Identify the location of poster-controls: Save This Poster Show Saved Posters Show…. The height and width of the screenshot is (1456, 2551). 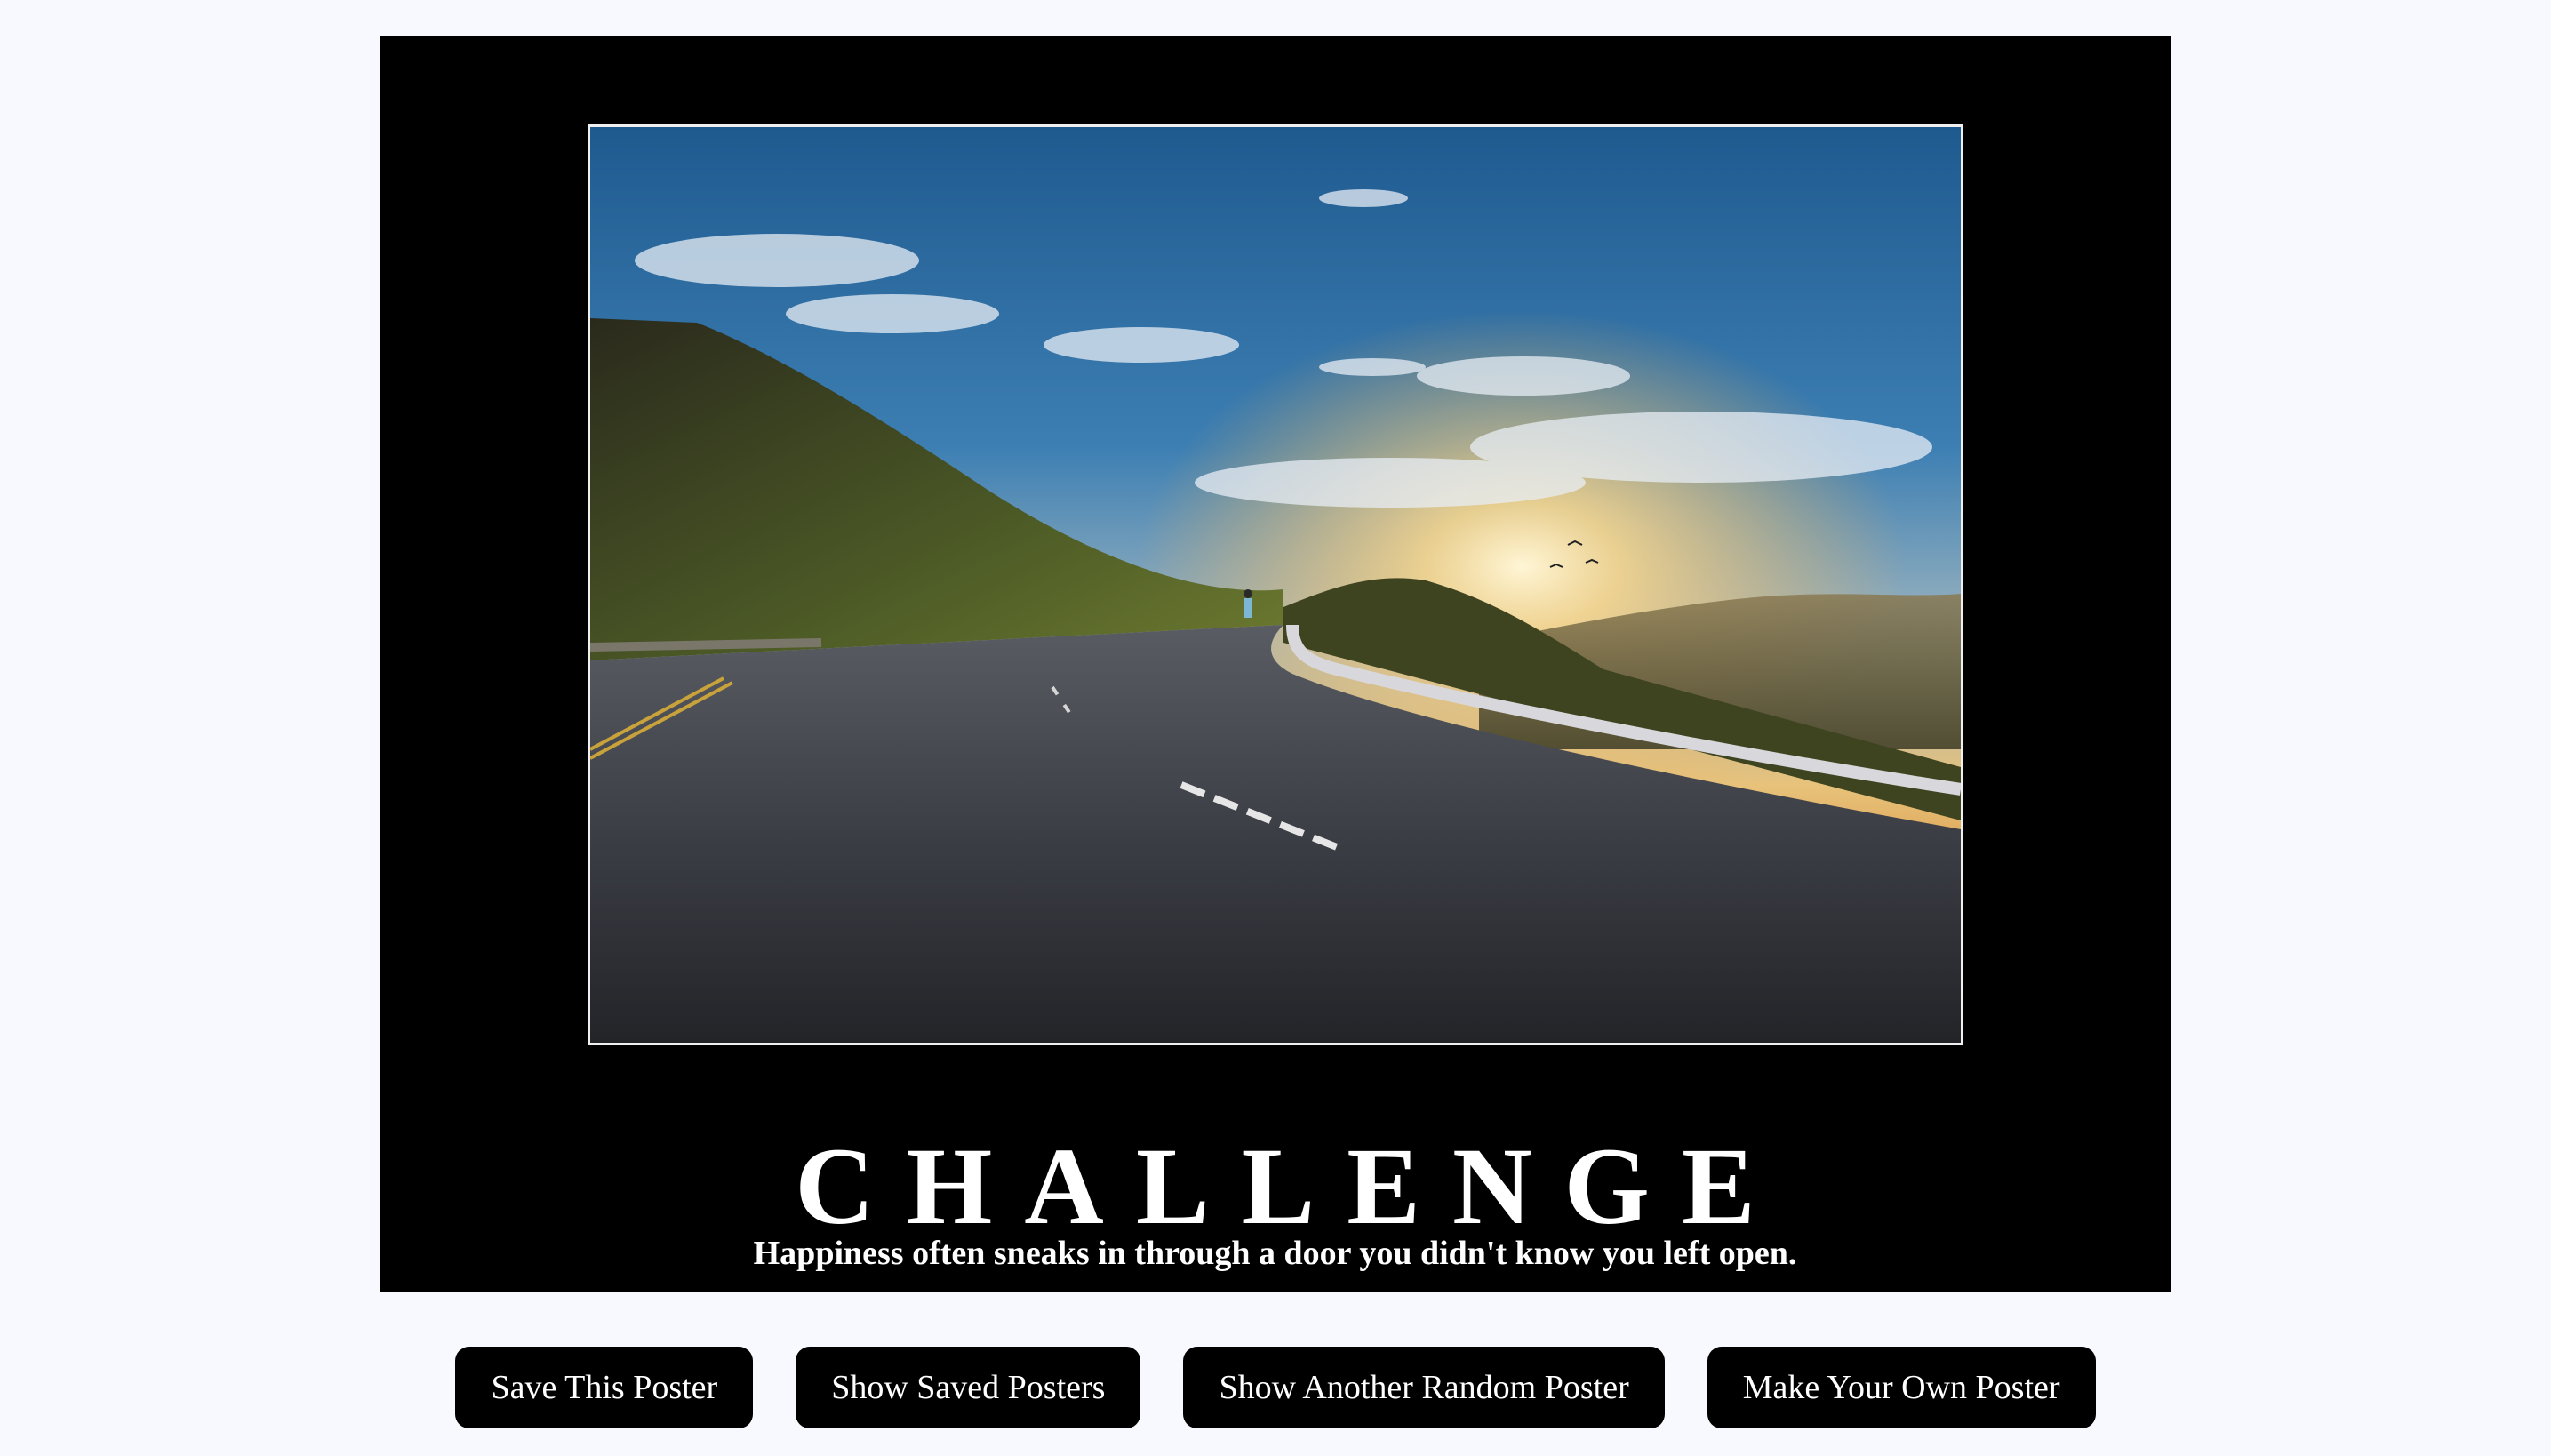
(1275, 1387).